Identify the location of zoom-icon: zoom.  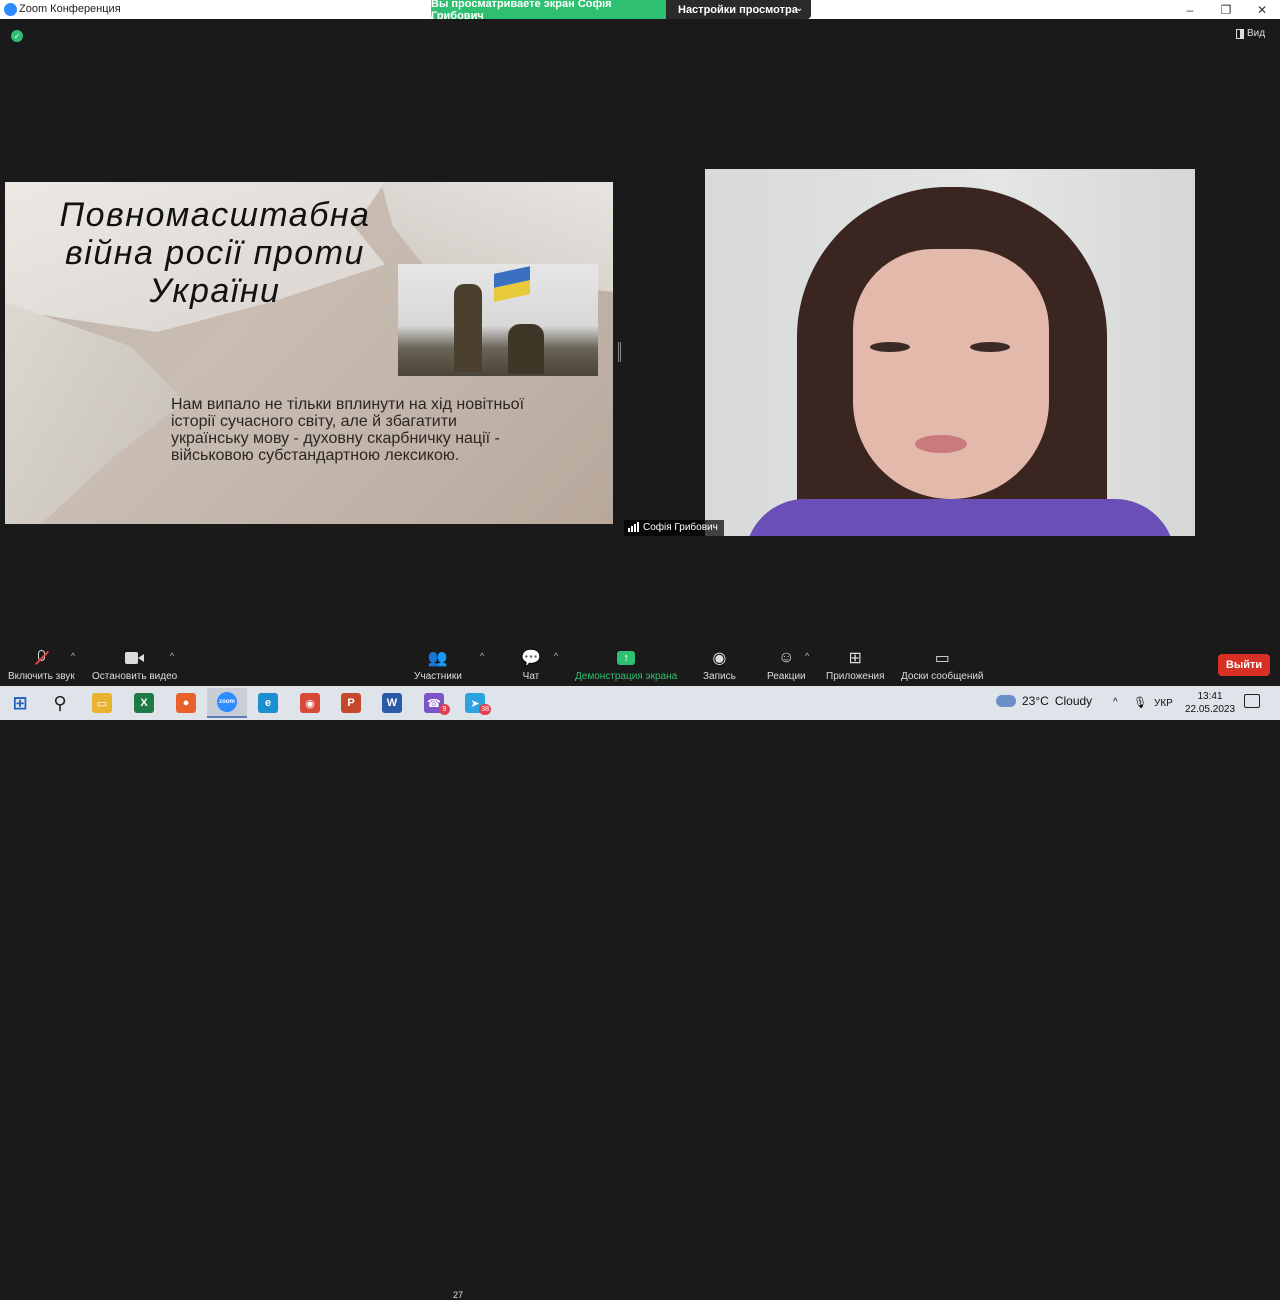
(227, 702).